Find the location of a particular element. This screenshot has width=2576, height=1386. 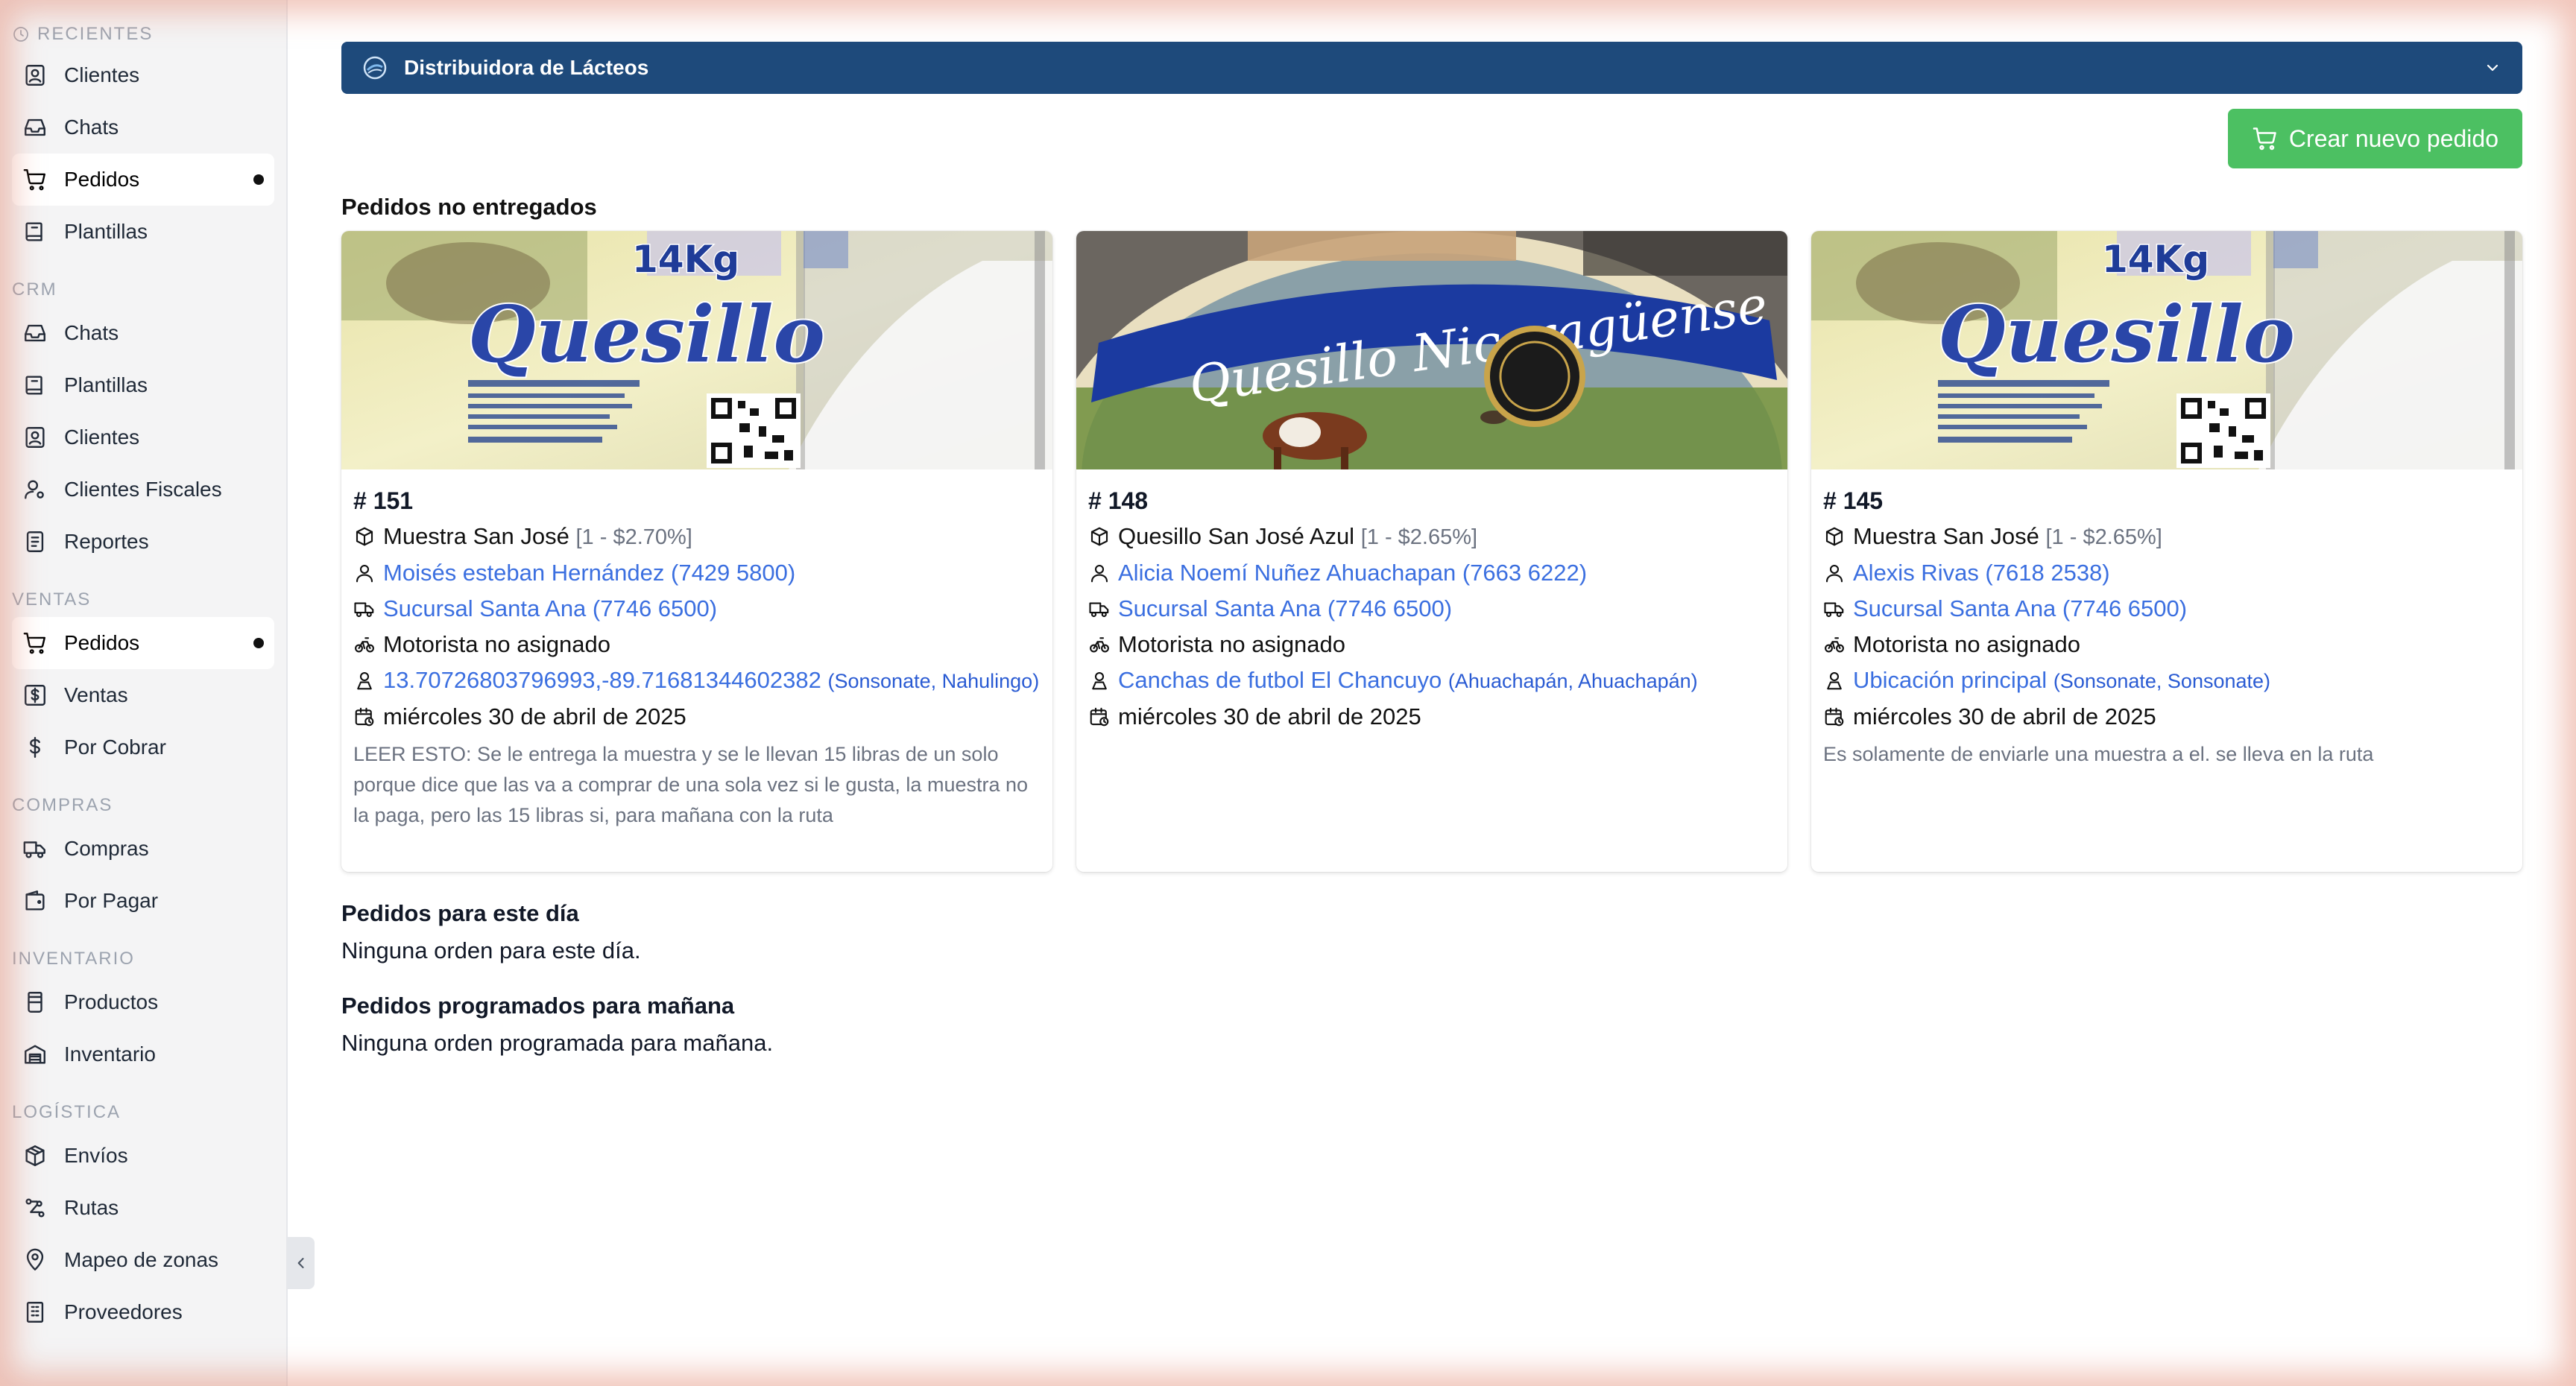

sidebar-item-productos: Productos is located at coordinates (143, 1002).